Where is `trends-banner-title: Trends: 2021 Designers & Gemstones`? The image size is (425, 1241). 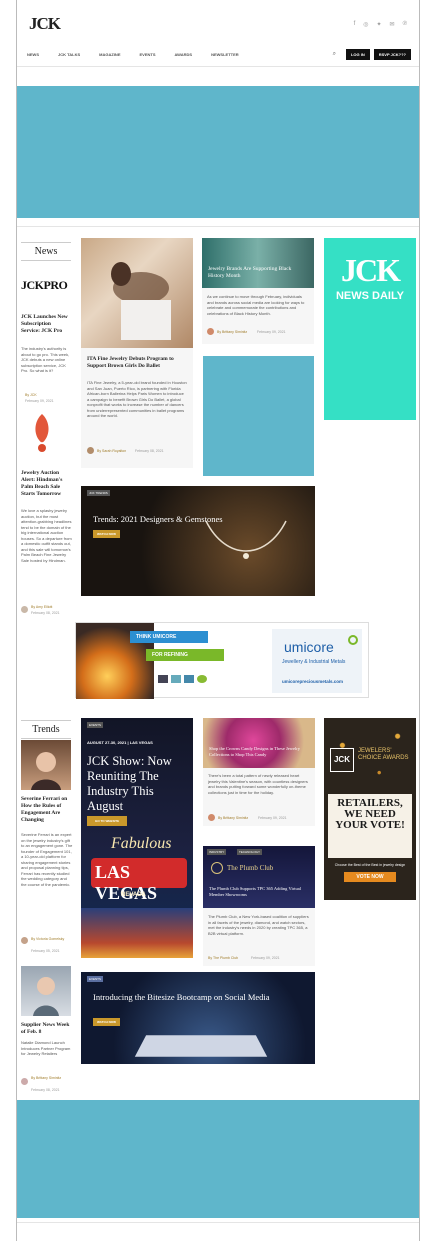 trends-banner-title: Trends: 2021 Designers & Gemstones is located at coordinates (158, 519).